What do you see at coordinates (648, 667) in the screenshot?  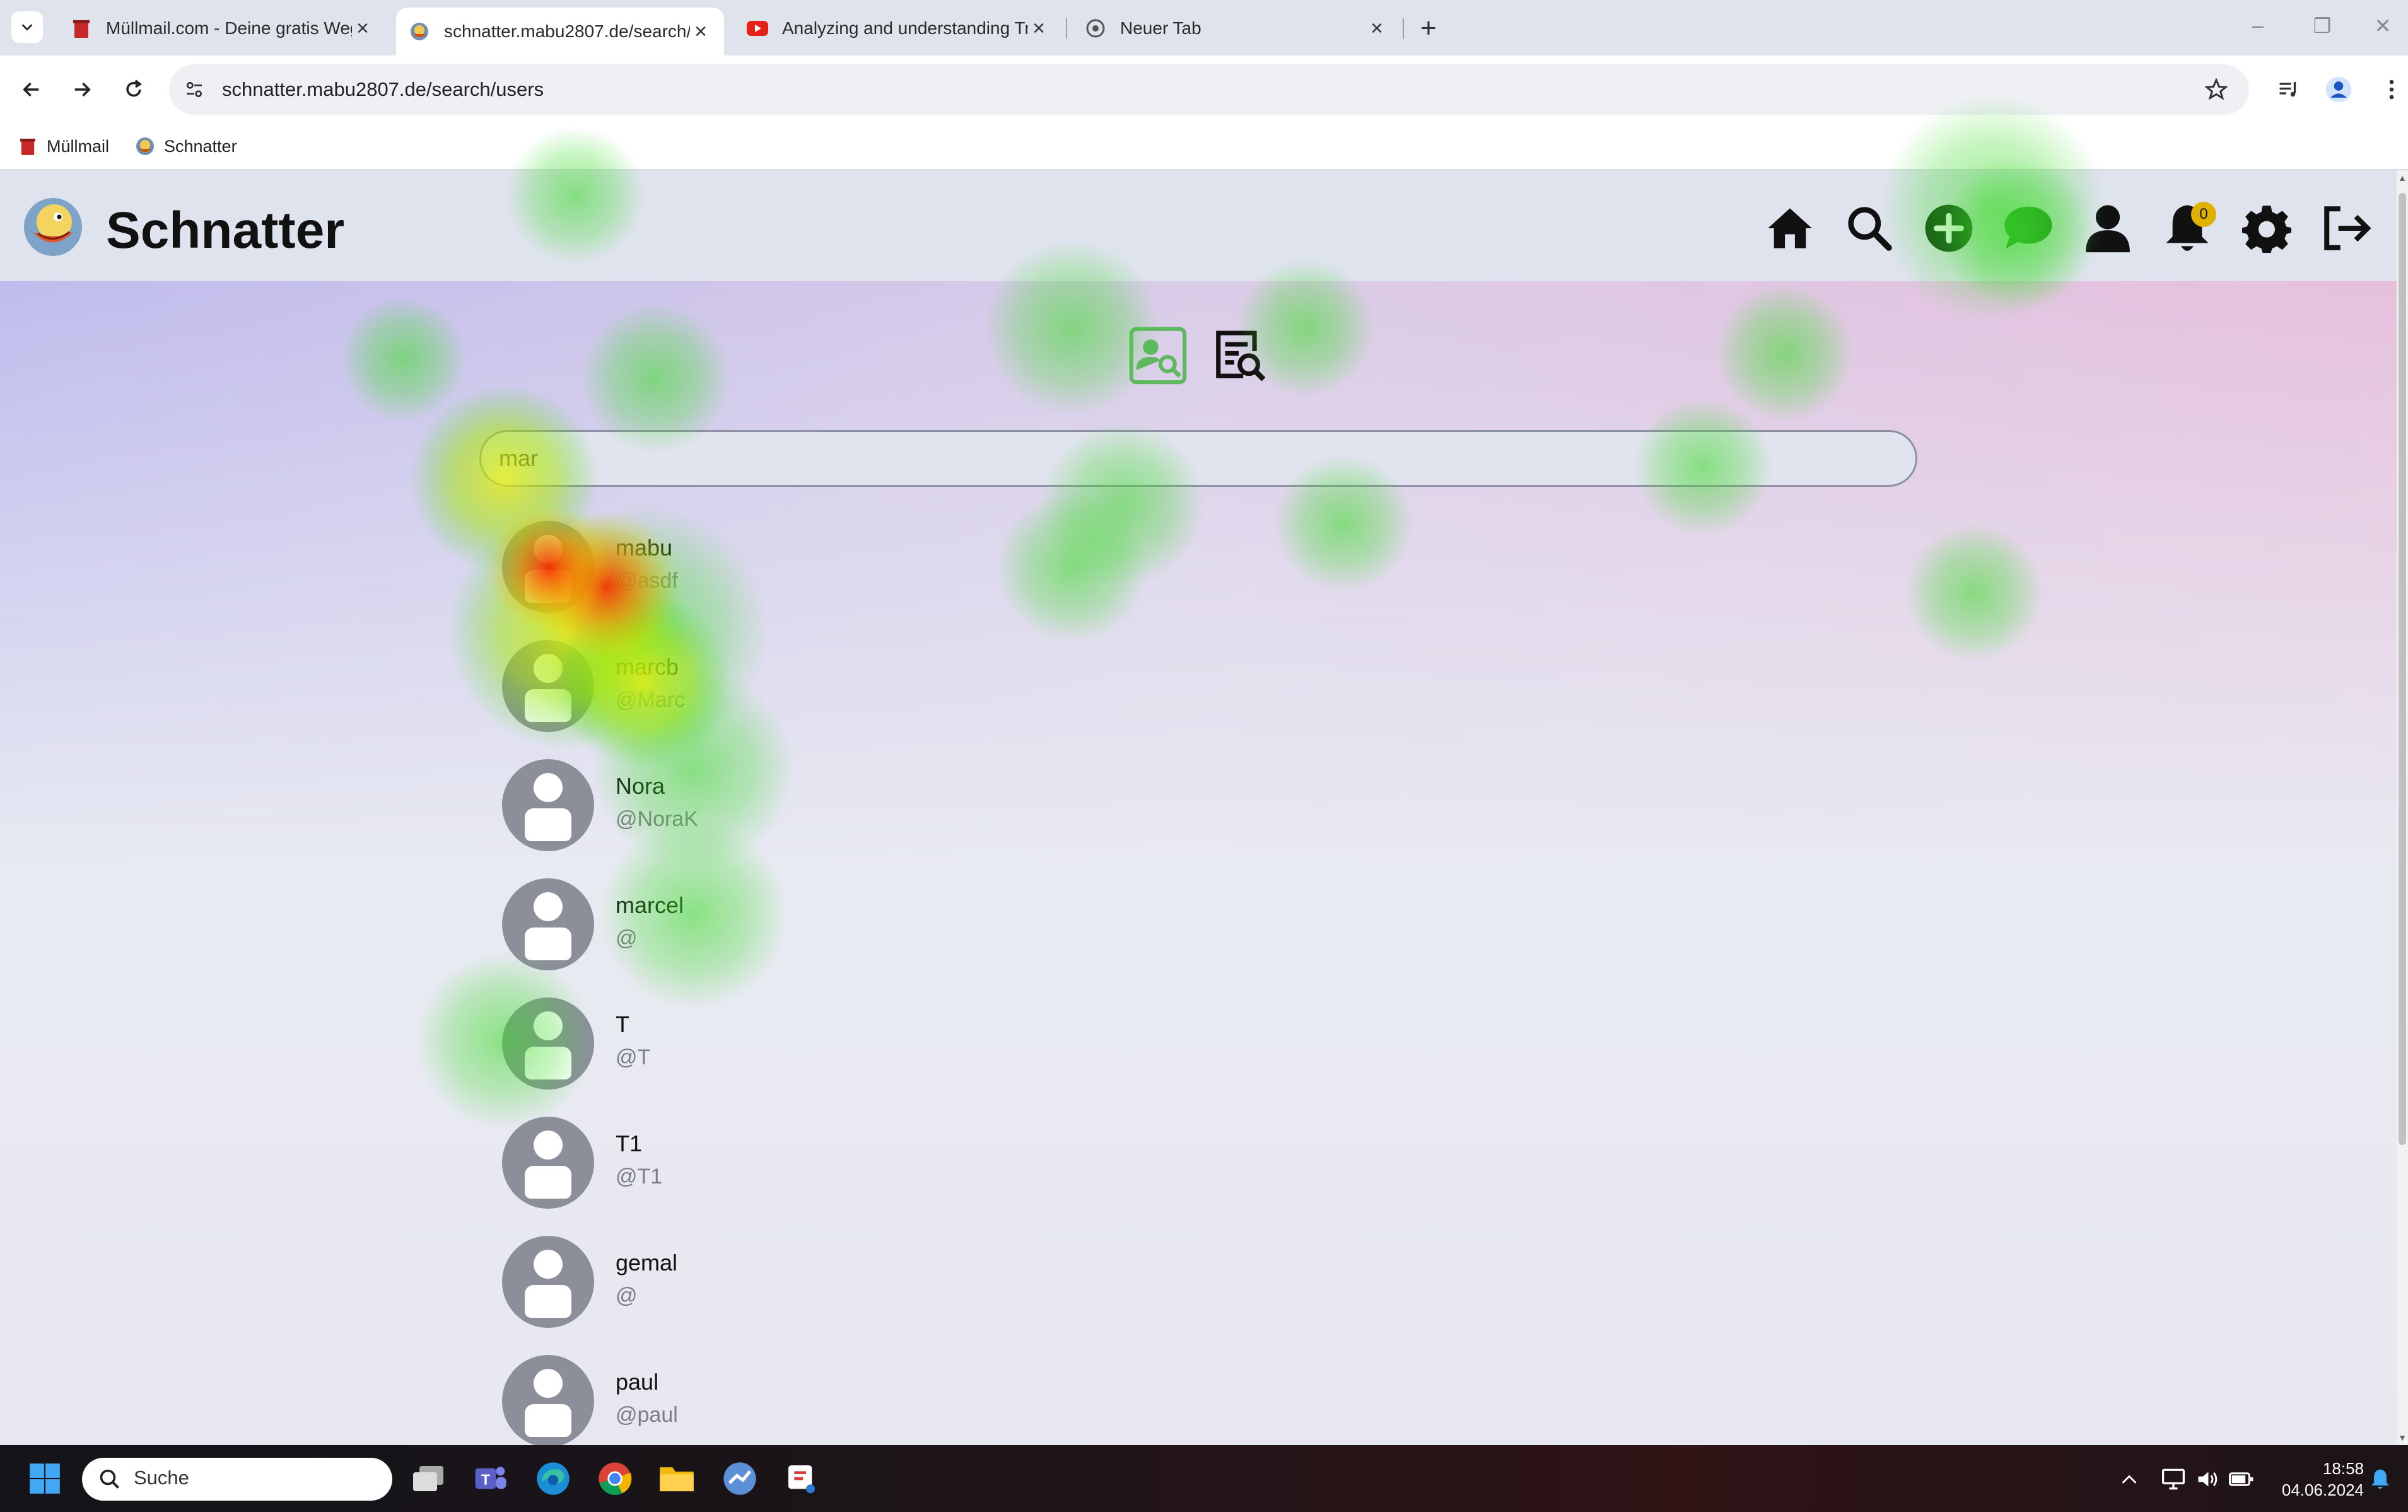 I see `user-display-name: marcb` at bounding box center [648, 667].